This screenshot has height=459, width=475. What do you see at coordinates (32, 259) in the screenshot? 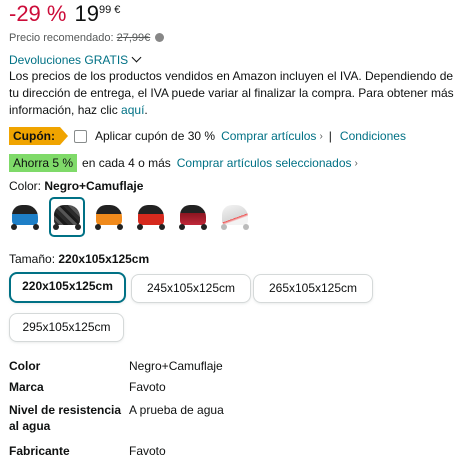
I see `size-label-text: Tamaño:` at bounding box center [32, 259].